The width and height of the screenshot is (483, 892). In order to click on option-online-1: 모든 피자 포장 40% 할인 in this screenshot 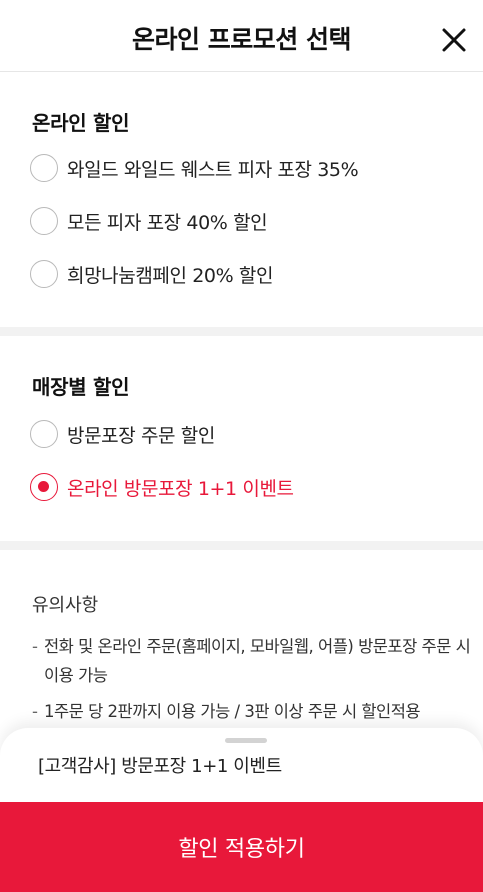, I will do `click(149, 221)`.